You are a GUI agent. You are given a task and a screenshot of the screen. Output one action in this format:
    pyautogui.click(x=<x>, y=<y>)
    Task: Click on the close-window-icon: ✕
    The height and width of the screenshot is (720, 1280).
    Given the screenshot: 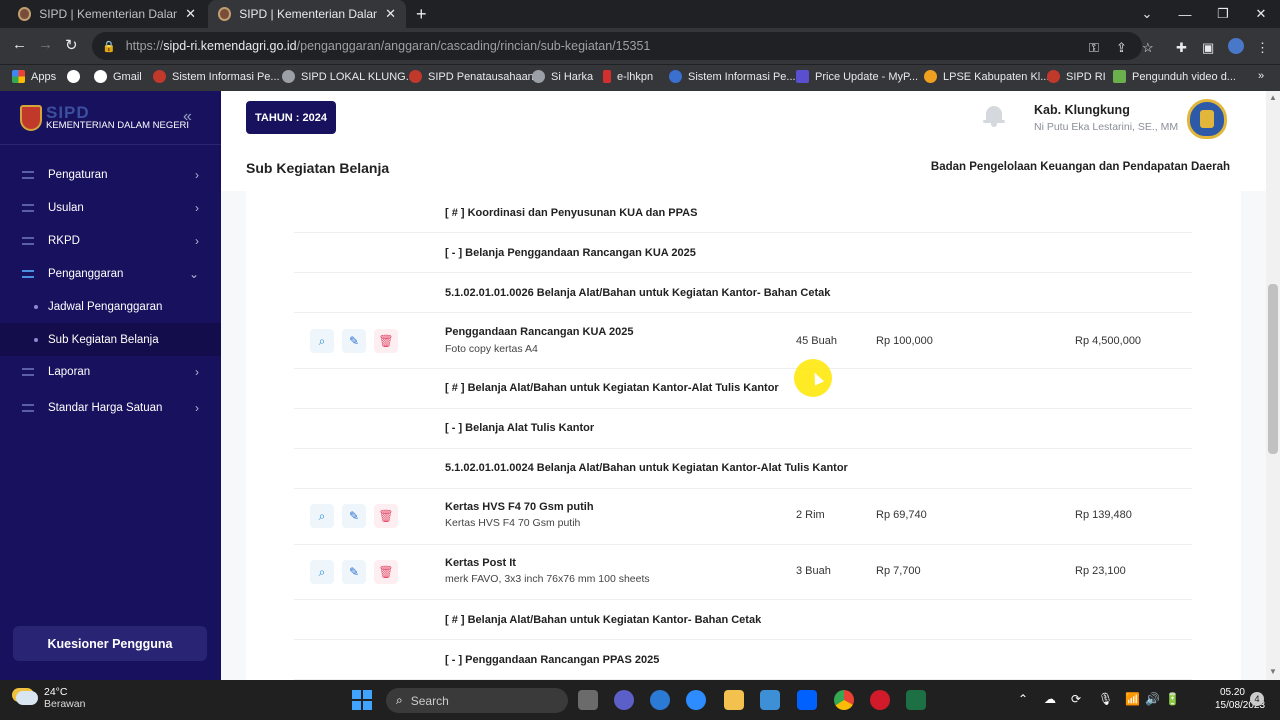 What is the action you would take?
    pyautogui.click(x=1261, y=14)
    